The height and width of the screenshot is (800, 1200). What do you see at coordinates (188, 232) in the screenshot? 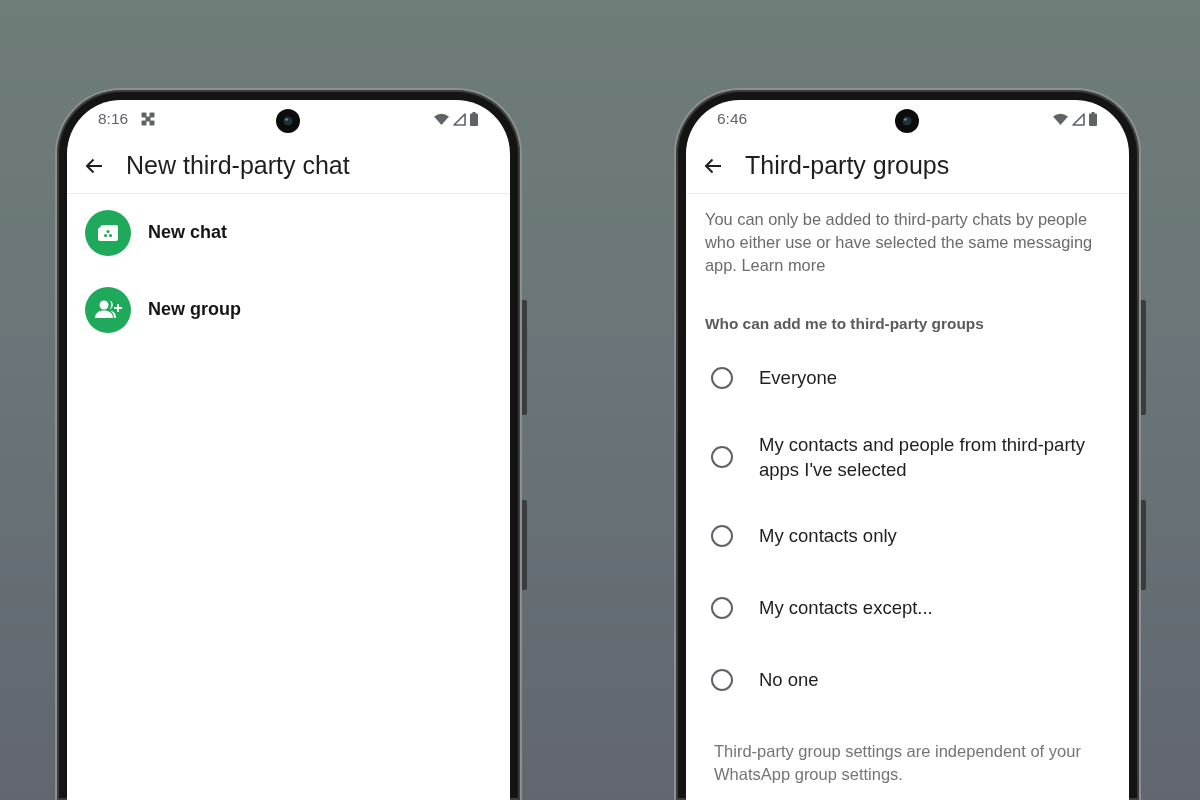
I see `menu-item-label: New chat` at bounding box center [188, 232].